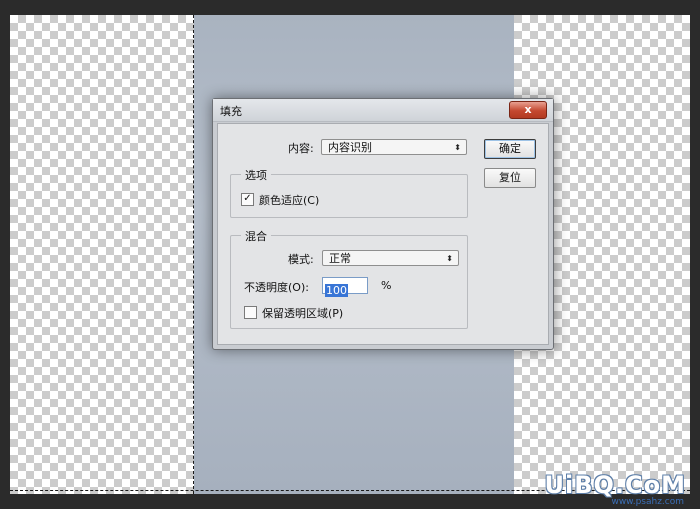  Describe the element at coordinates (256, 236) in the screenshot. I see `blend-group-title: 混合` at that location.